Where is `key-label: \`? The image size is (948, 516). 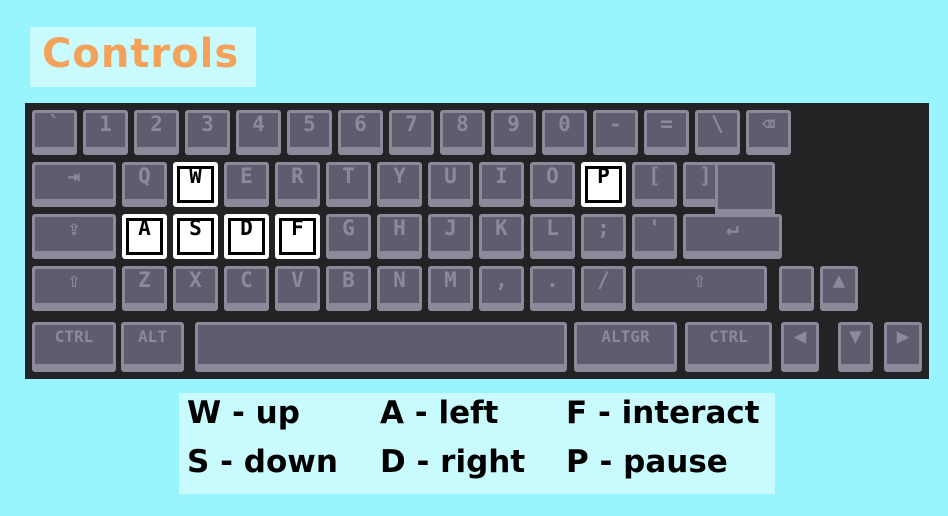 key-label: \ is located at coordinates (717, 124).